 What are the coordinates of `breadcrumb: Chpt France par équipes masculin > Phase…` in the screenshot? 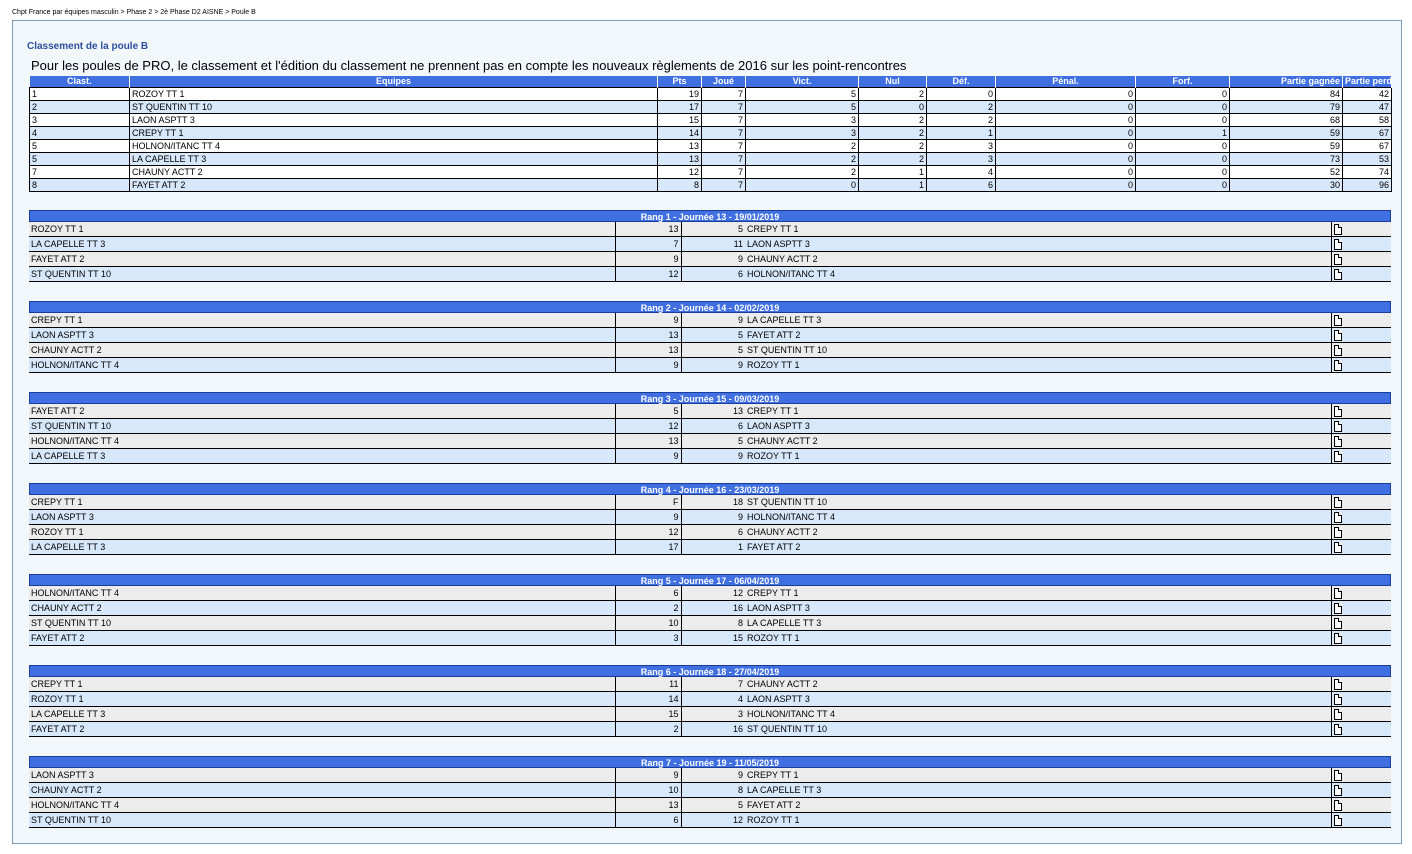 It's located at (134, 12).